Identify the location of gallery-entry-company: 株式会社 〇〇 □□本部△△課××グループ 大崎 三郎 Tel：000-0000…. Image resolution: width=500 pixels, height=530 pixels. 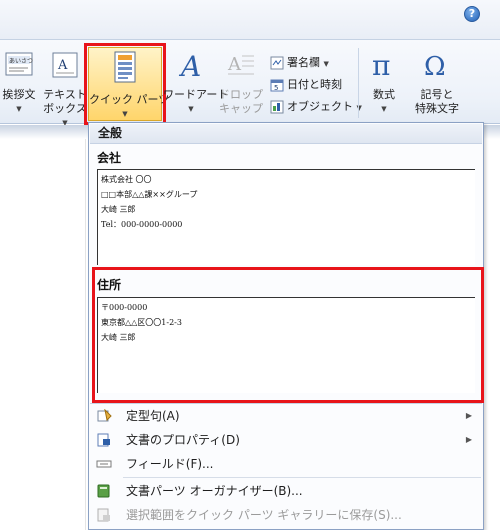
(286, 217).